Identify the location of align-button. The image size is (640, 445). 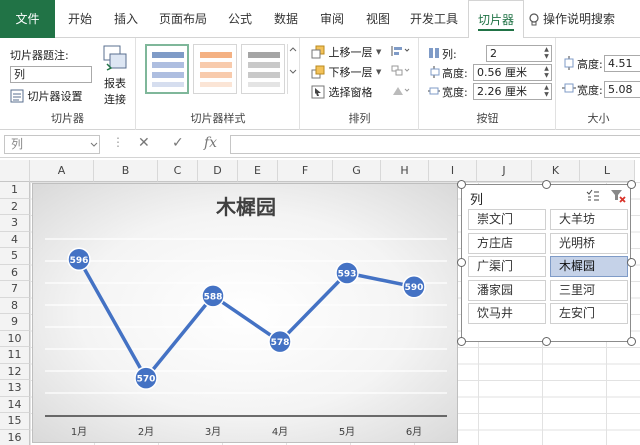
(401, 52).